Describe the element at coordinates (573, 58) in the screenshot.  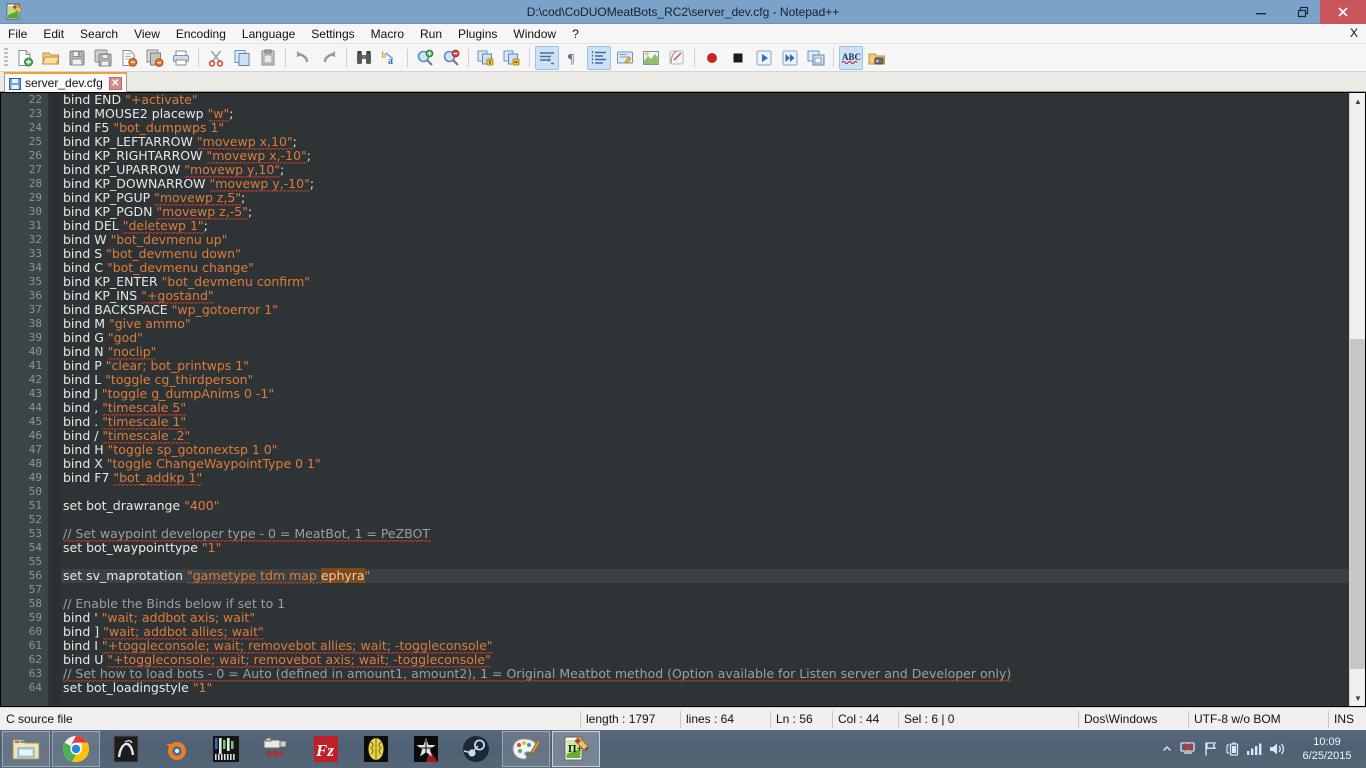
I see `show-all-characters-button: ¶` at that location.